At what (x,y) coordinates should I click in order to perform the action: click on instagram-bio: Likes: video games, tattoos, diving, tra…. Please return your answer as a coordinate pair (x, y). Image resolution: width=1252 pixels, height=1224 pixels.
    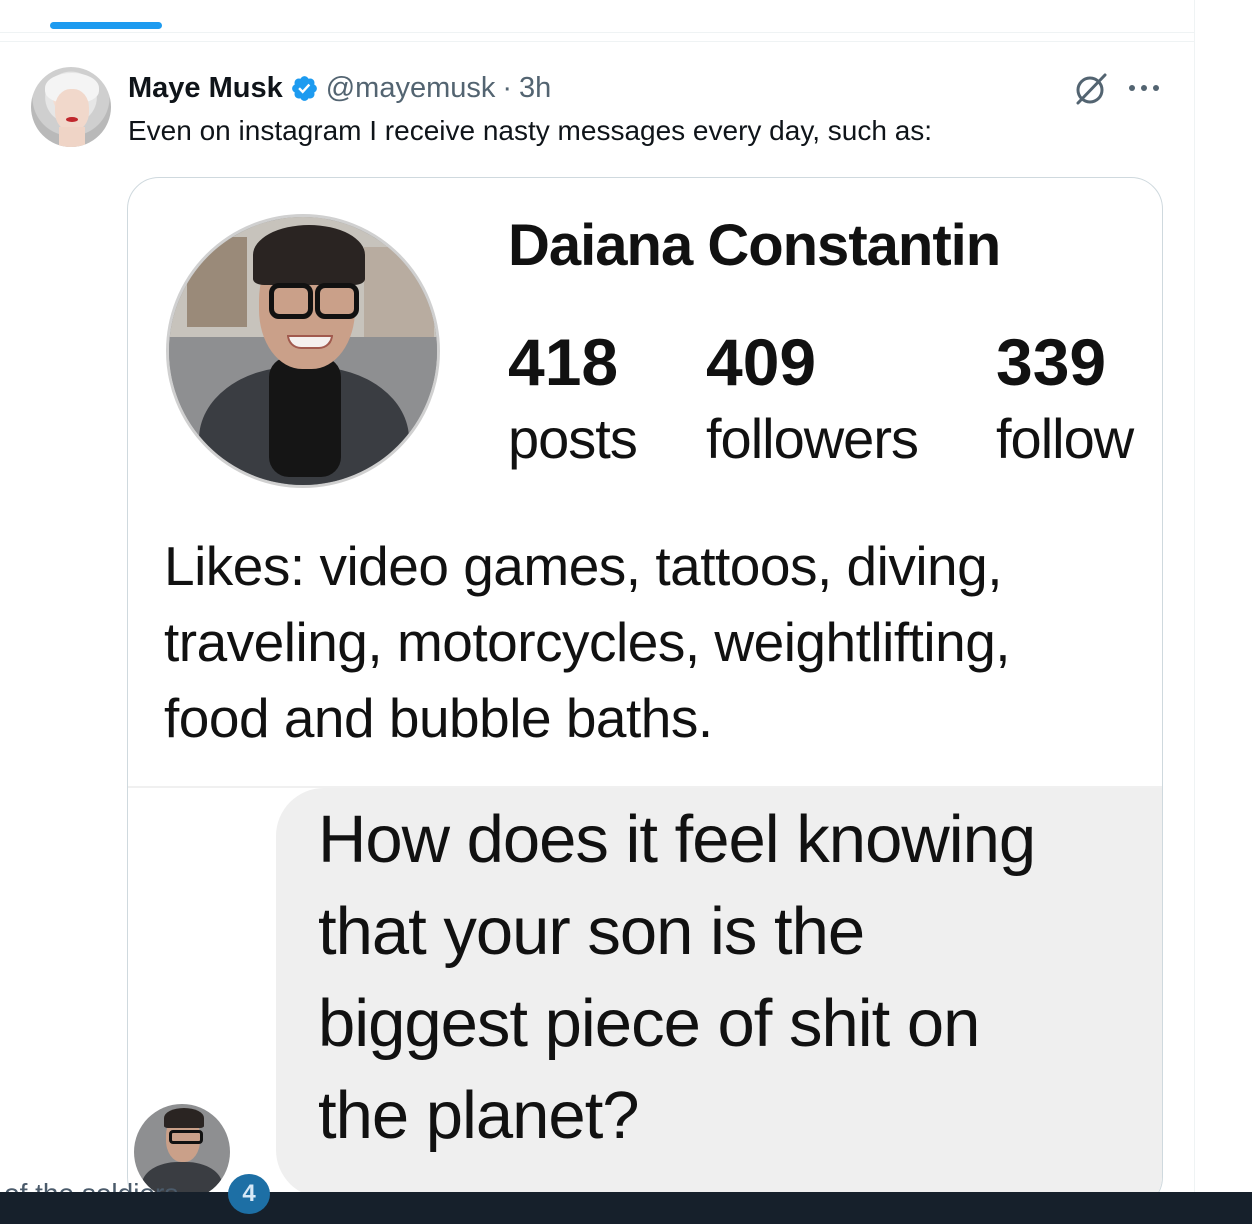
    Looking at the image, I should click on (663, 642).